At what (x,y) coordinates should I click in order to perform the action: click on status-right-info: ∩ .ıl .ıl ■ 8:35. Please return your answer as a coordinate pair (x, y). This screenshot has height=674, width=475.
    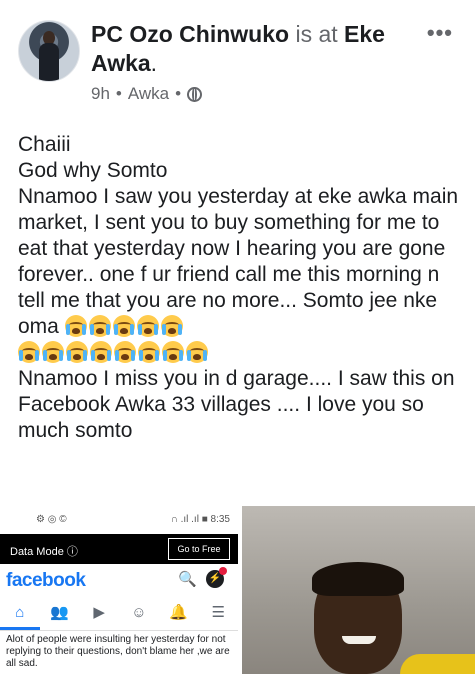
    Looking at the image, I should click on (200, 519).